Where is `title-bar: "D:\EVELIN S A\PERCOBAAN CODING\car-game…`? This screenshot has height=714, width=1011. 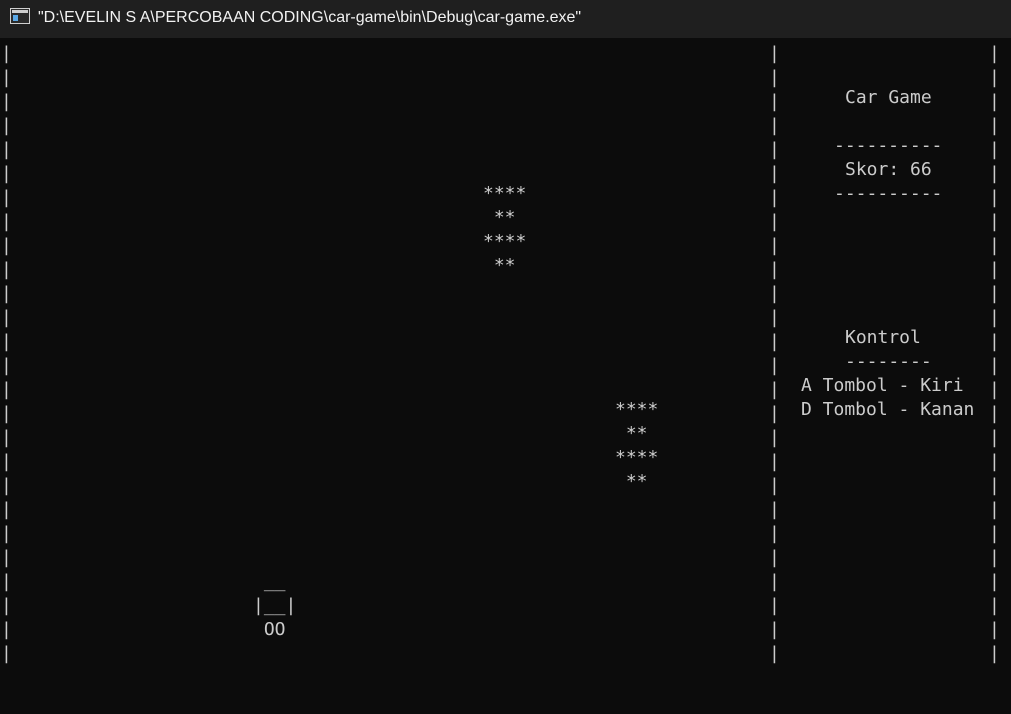
title-bar: "D:\EVELIN S A\PERCOBAAN CODING\car-game… is located at coordinates (505, 19).